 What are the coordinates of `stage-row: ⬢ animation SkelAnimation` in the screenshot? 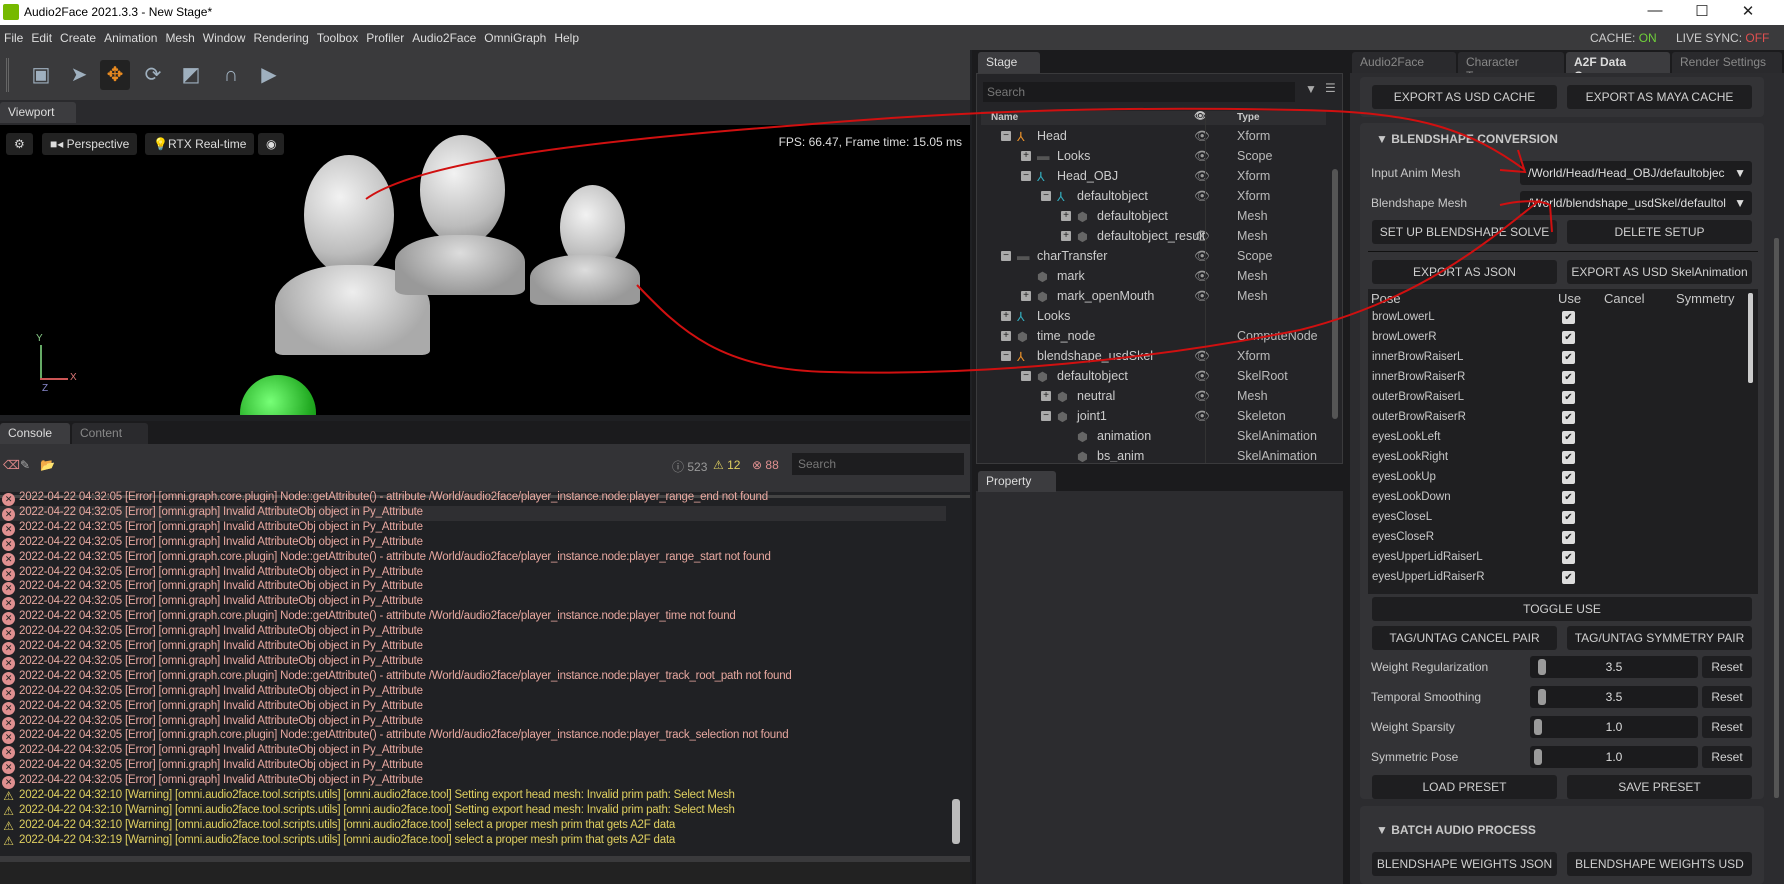 It's located at (1151, 436).